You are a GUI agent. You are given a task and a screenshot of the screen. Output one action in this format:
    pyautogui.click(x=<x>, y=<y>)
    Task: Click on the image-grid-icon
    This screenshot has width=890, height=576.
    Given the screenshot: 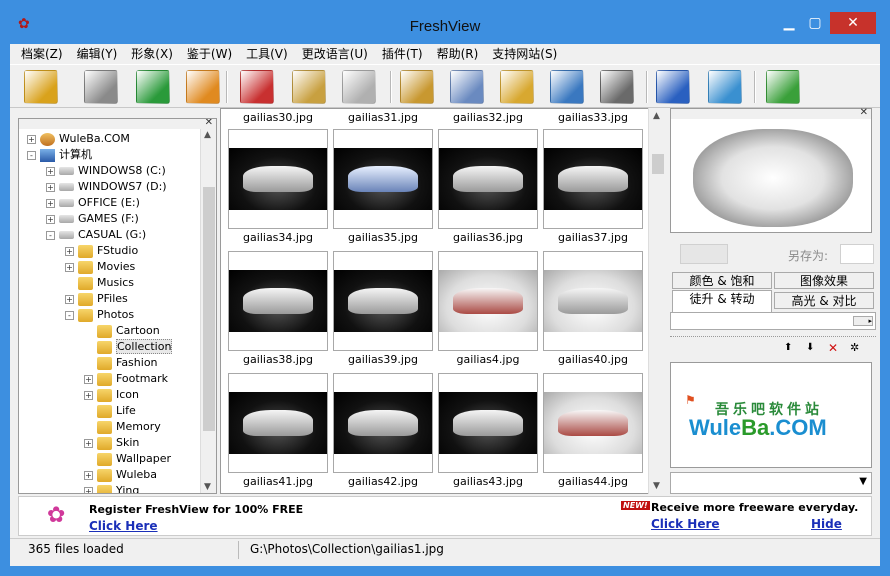 What is the action you would take?
    pyautogui.click(x=467, y=87)
    